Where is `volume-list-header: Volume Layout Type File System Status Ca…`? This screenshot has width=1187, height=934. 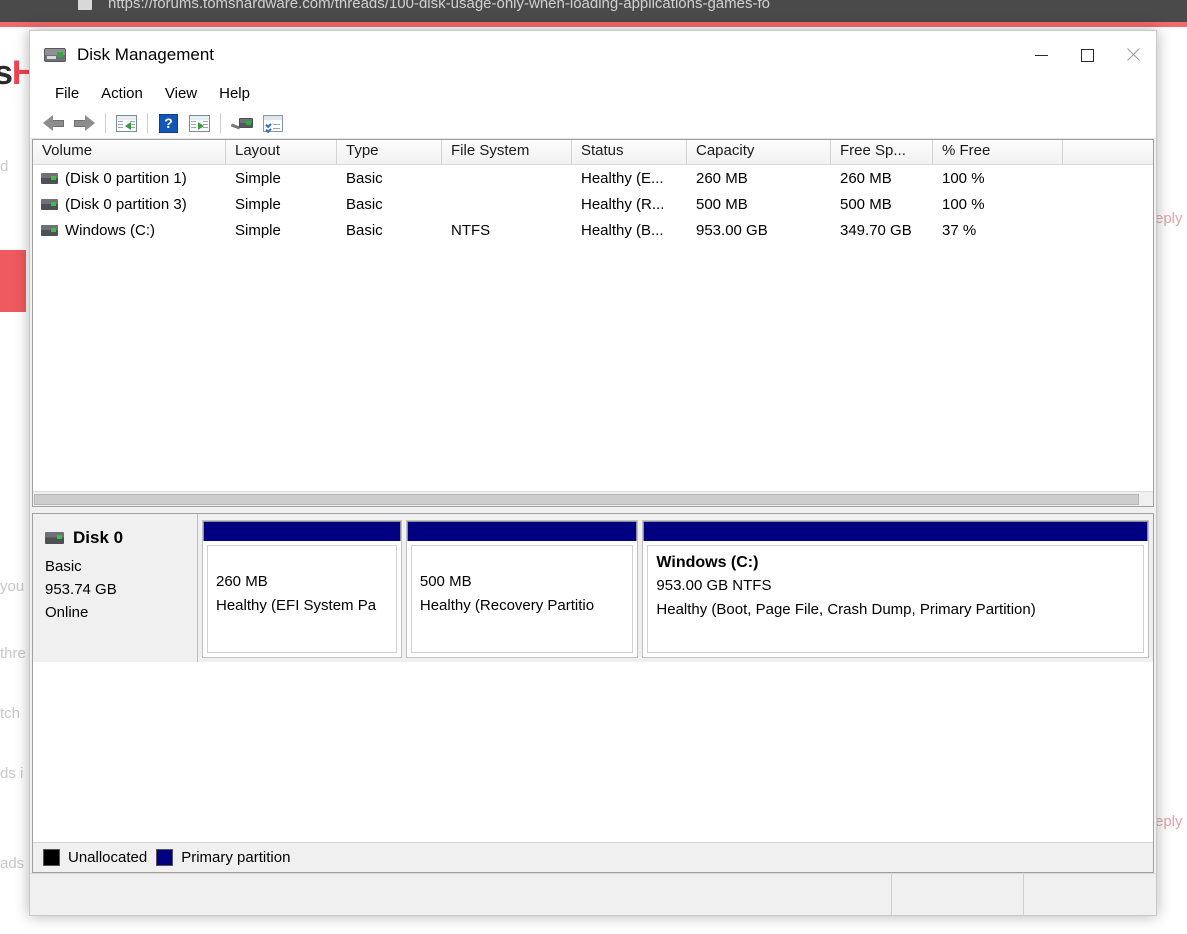
volume-list-header: Volume Layout Type File System Status Ca… is located at coordinates (593, 152).